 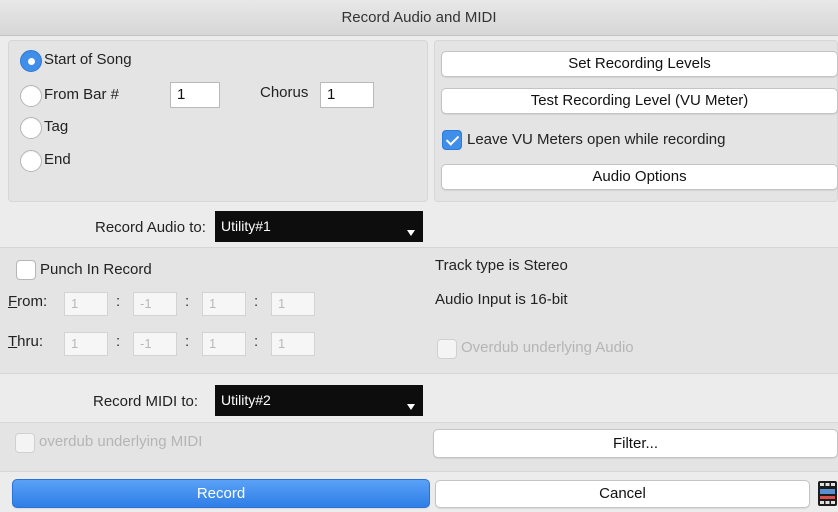 I want to click on overdub-audio-checkbox, so click(x=447, y=349).